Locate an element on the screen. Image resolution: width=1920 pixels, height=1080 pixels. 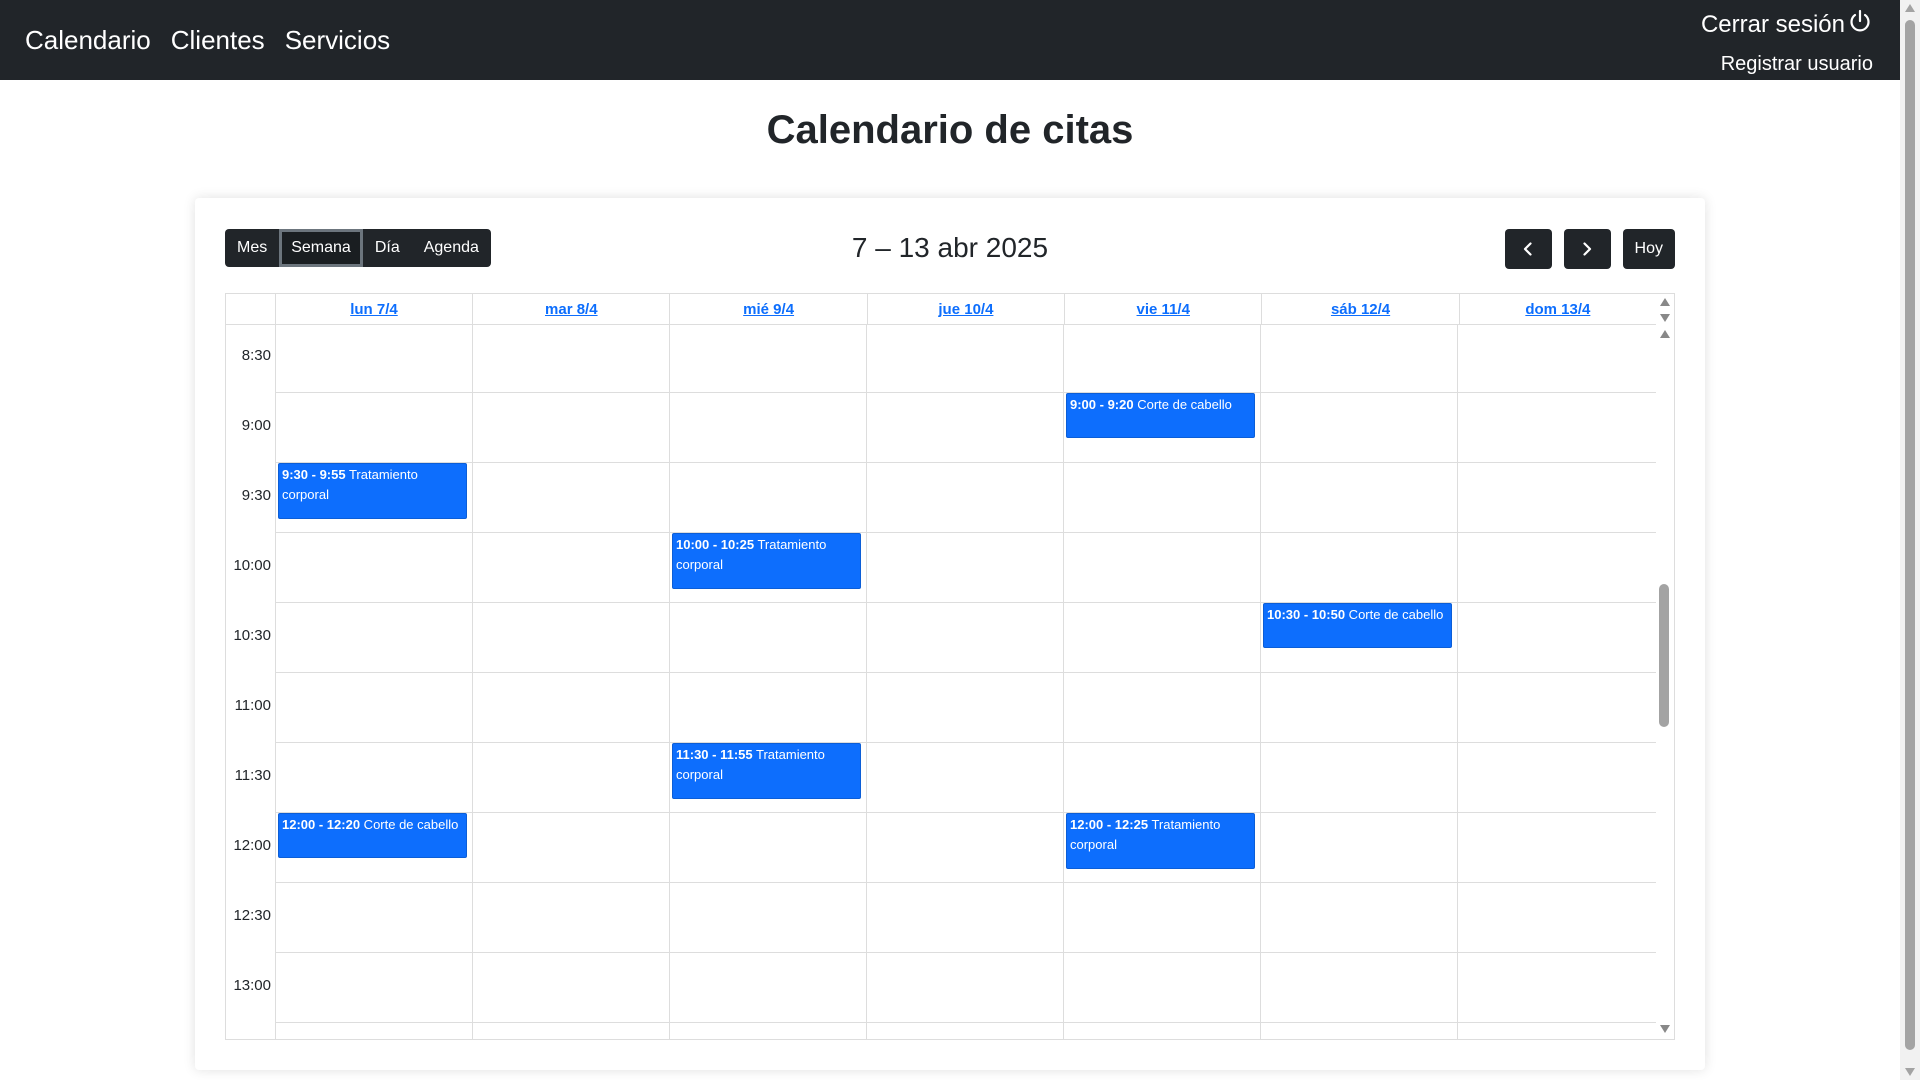
prev-week-button is located at coordinates (1528, 249).